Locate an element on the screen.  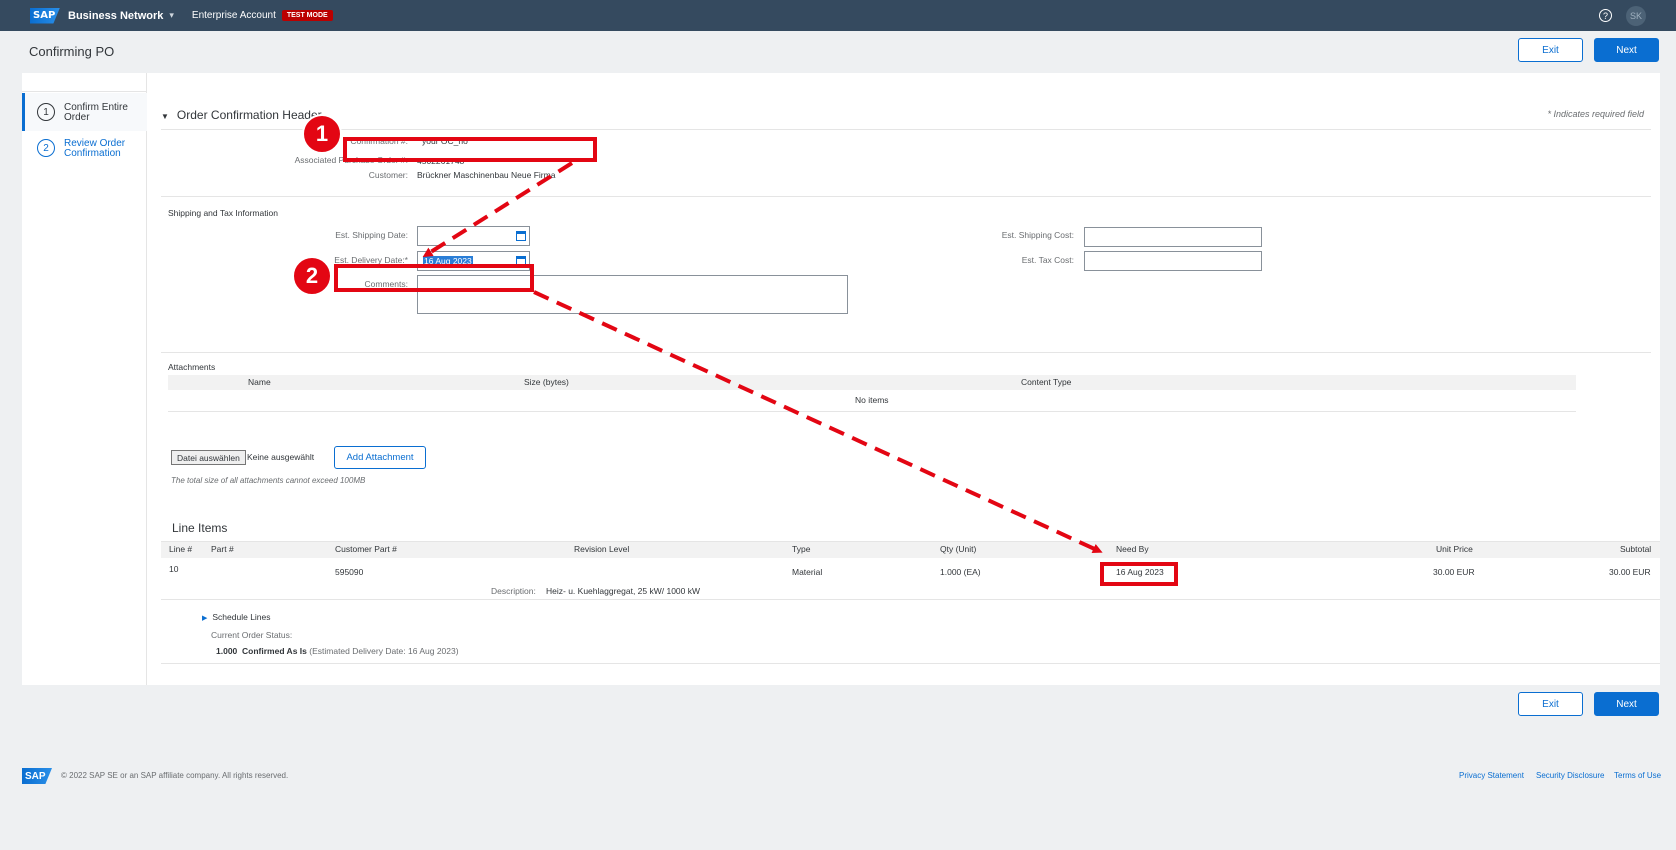
annotation-box-delivery-date is located at coordinates (434, 278).